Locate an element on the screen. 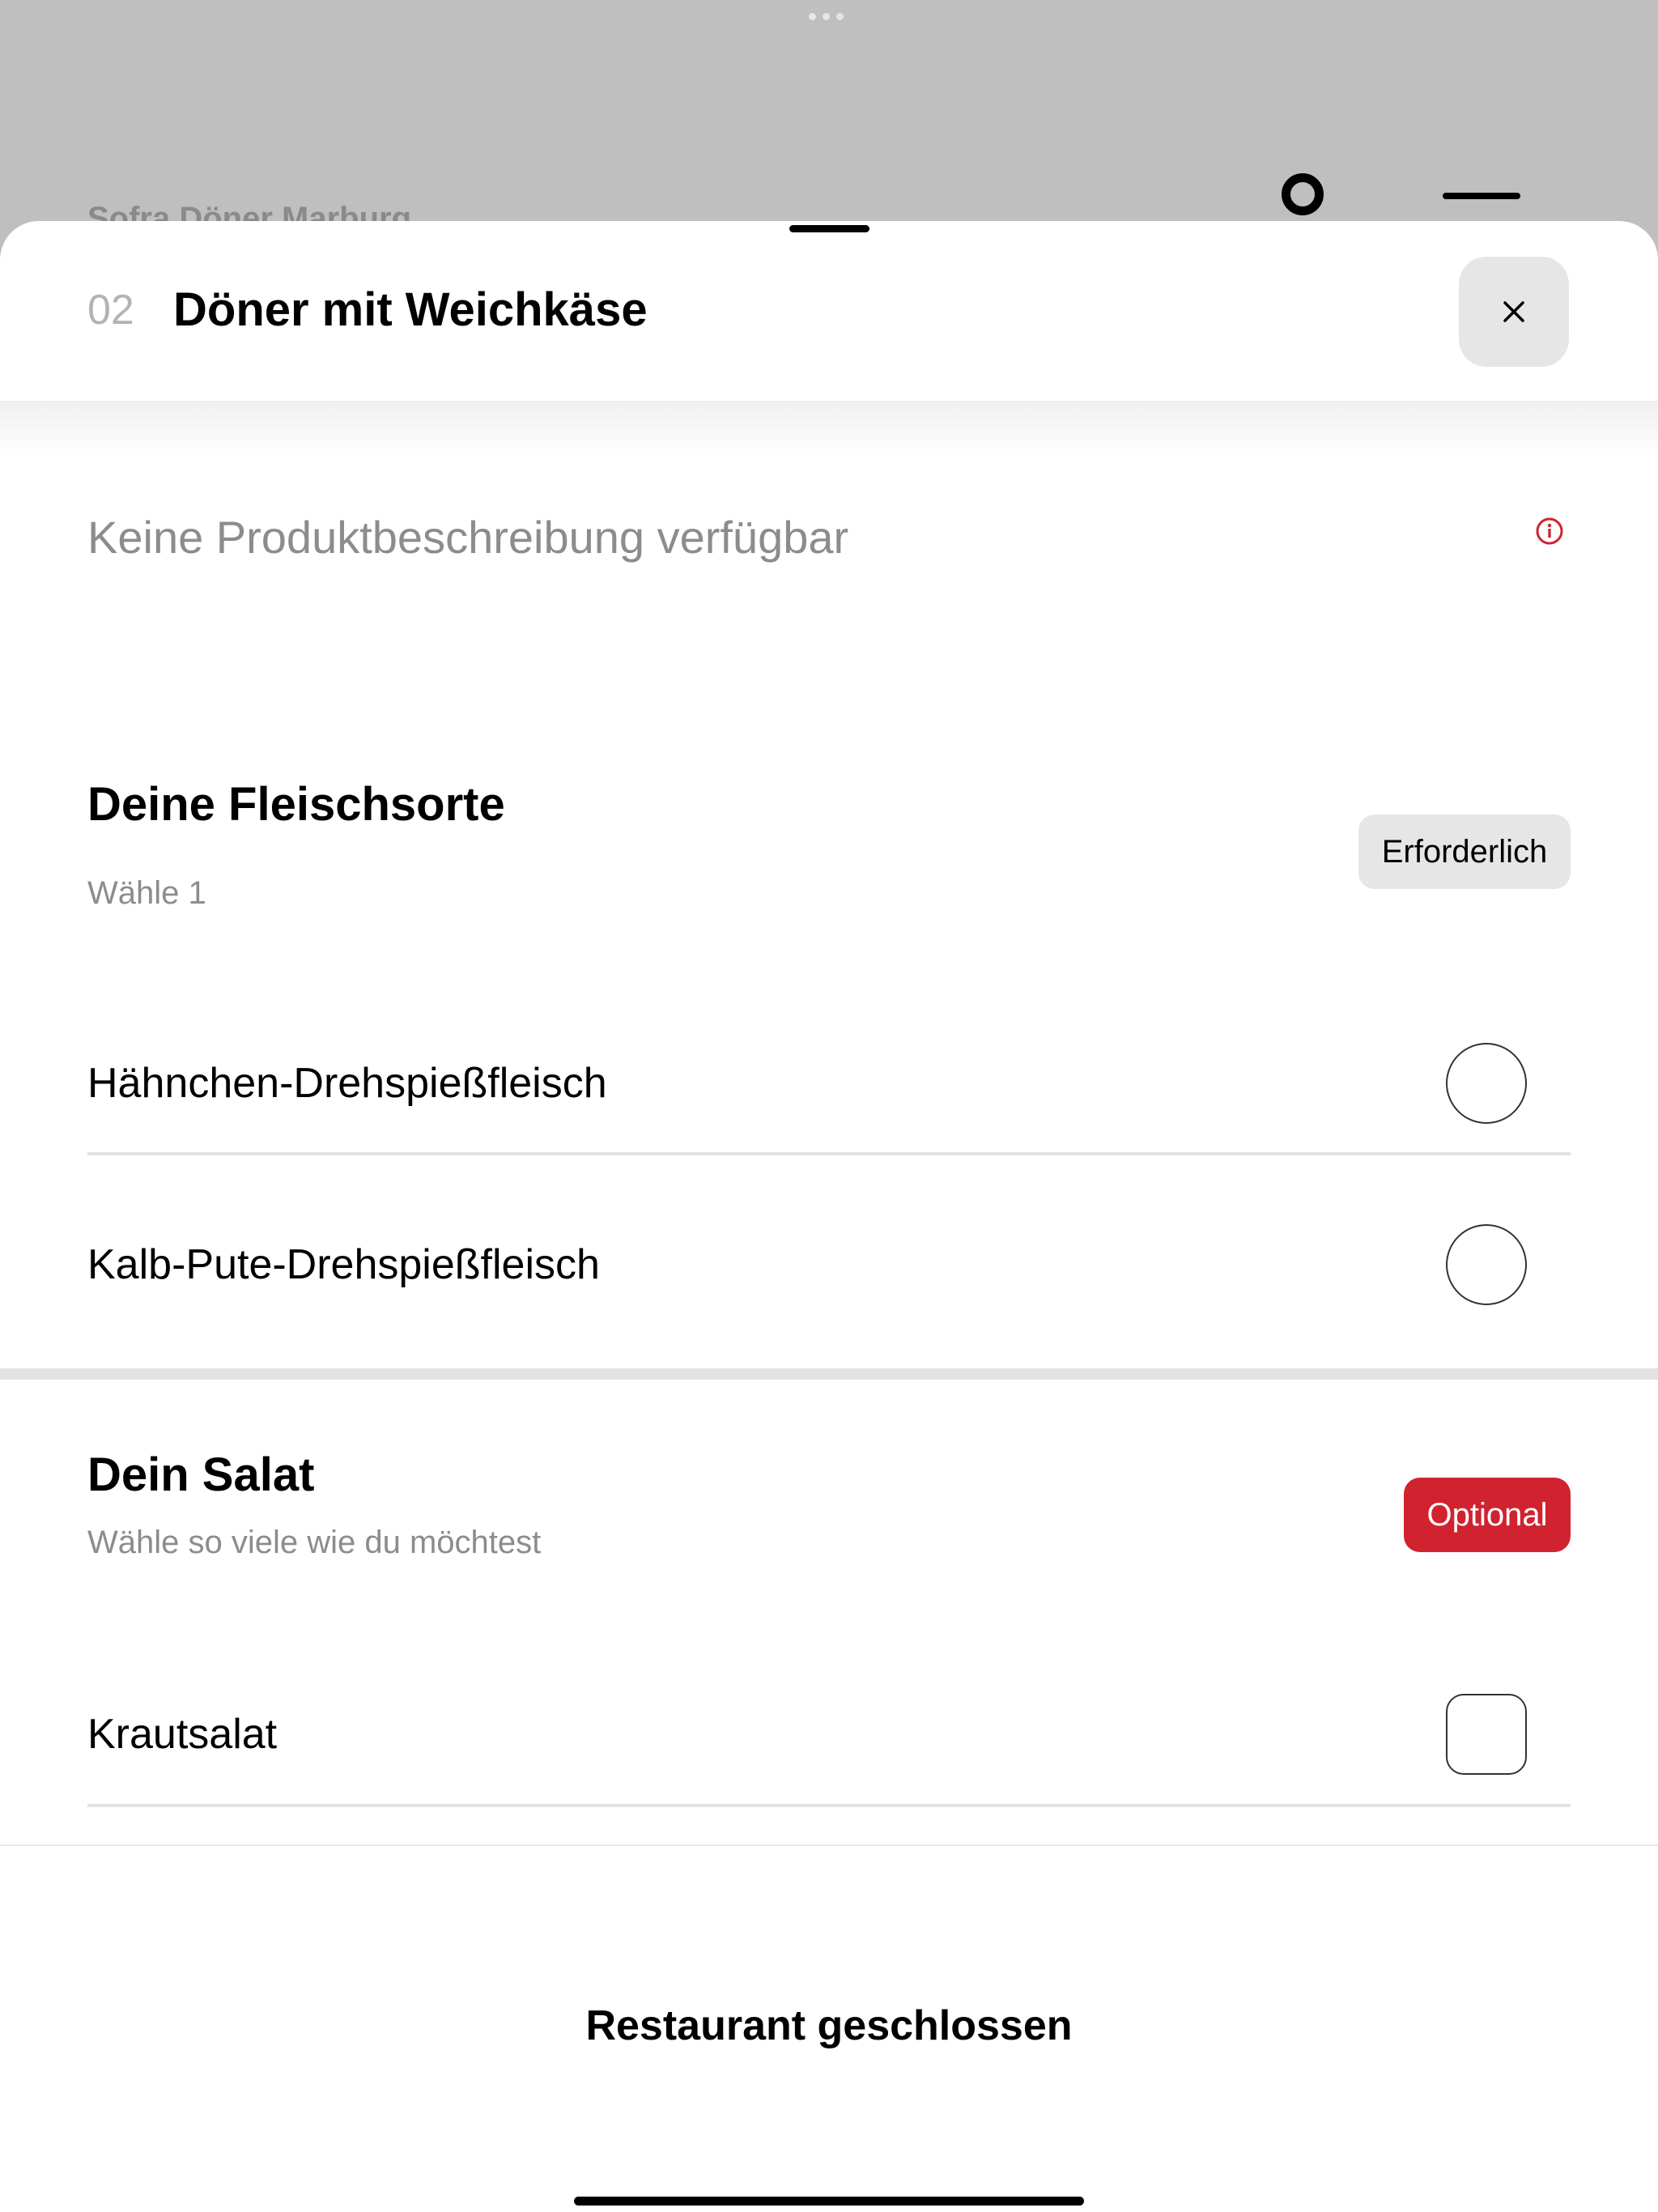 This screenshot has height=2212, width=1658. item-title: Döner mit Weichkäse is located at coordinates (410, 310).